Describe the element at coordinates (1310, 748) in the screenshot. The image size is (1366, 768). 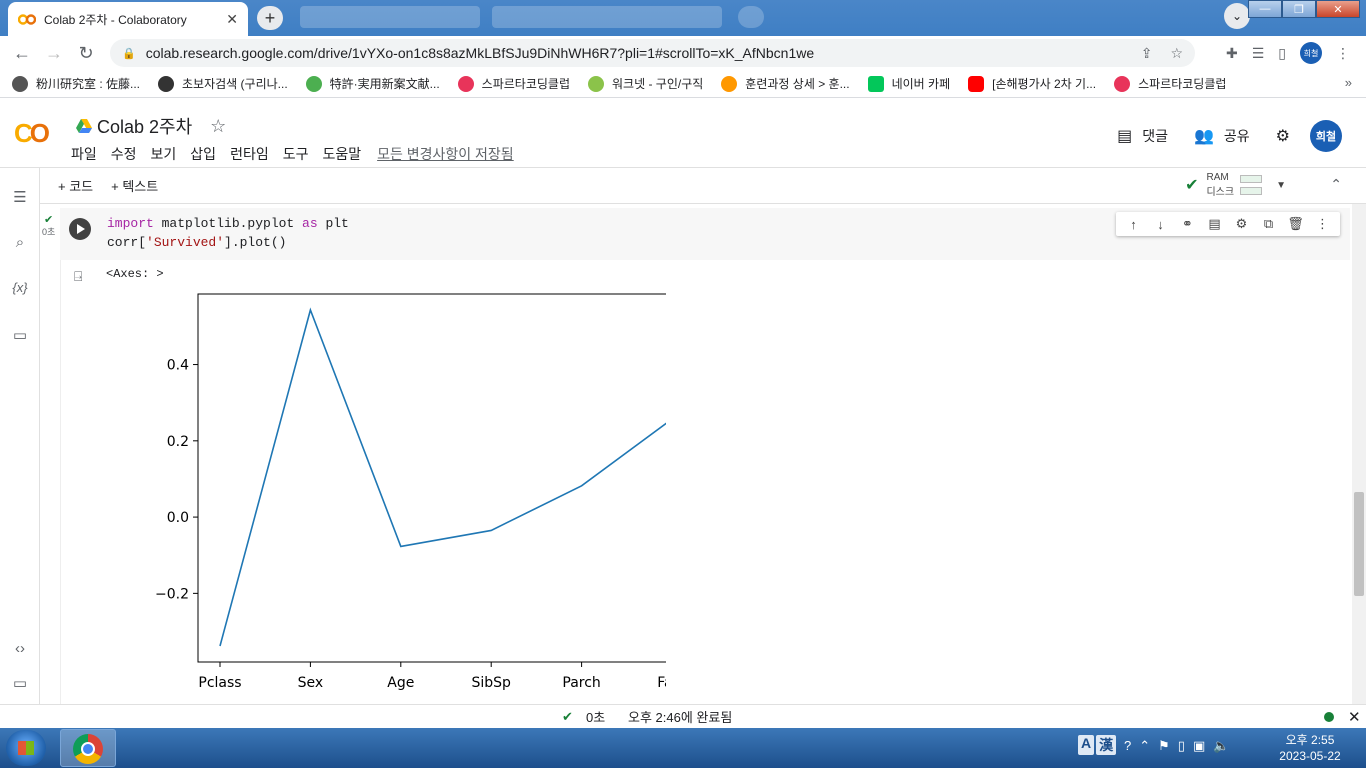
I see `clock: 오후 2:55 2023-05-22` at that location.